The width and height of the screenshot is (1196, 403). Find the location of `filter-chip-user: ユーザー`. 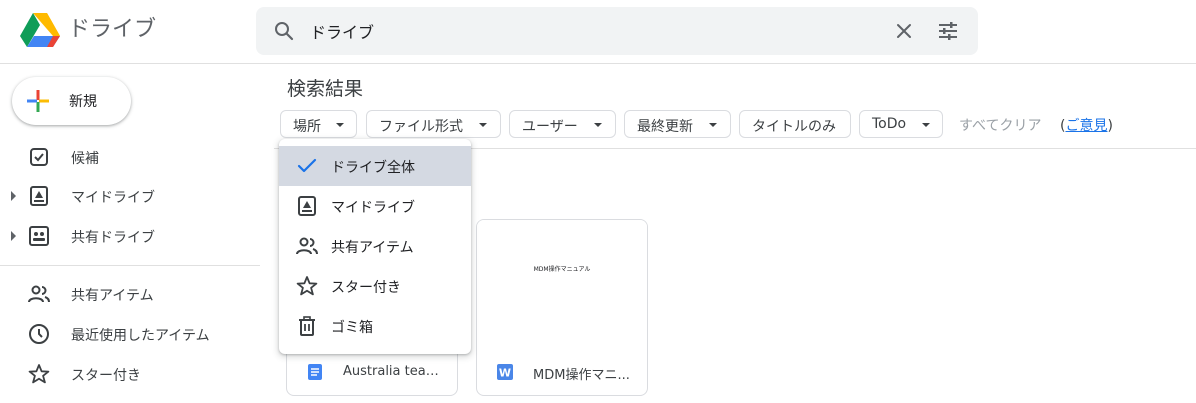

filter-chip-user: ユーザー is located at coordinates (562, 124).